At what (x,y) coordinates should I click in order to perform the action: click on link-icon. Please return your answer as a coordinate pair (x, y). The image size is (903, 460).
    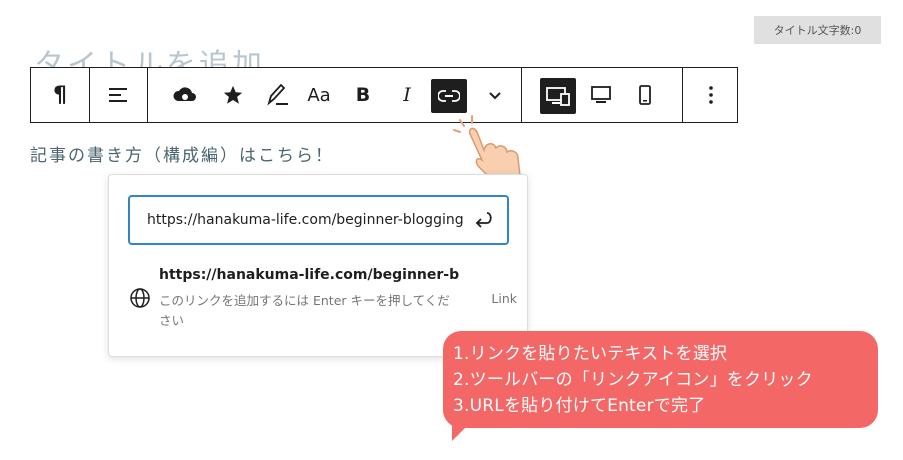
    Looking at the image, I should click on (449, 96).